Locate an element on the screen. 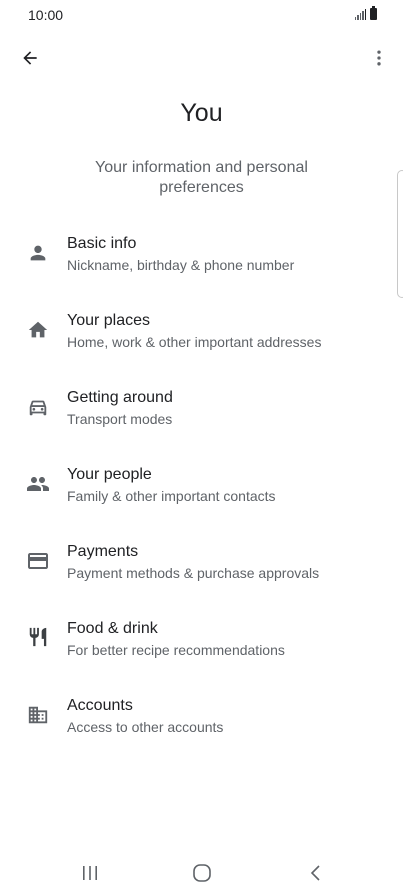  building-icon is located at coordinates (38, 715).